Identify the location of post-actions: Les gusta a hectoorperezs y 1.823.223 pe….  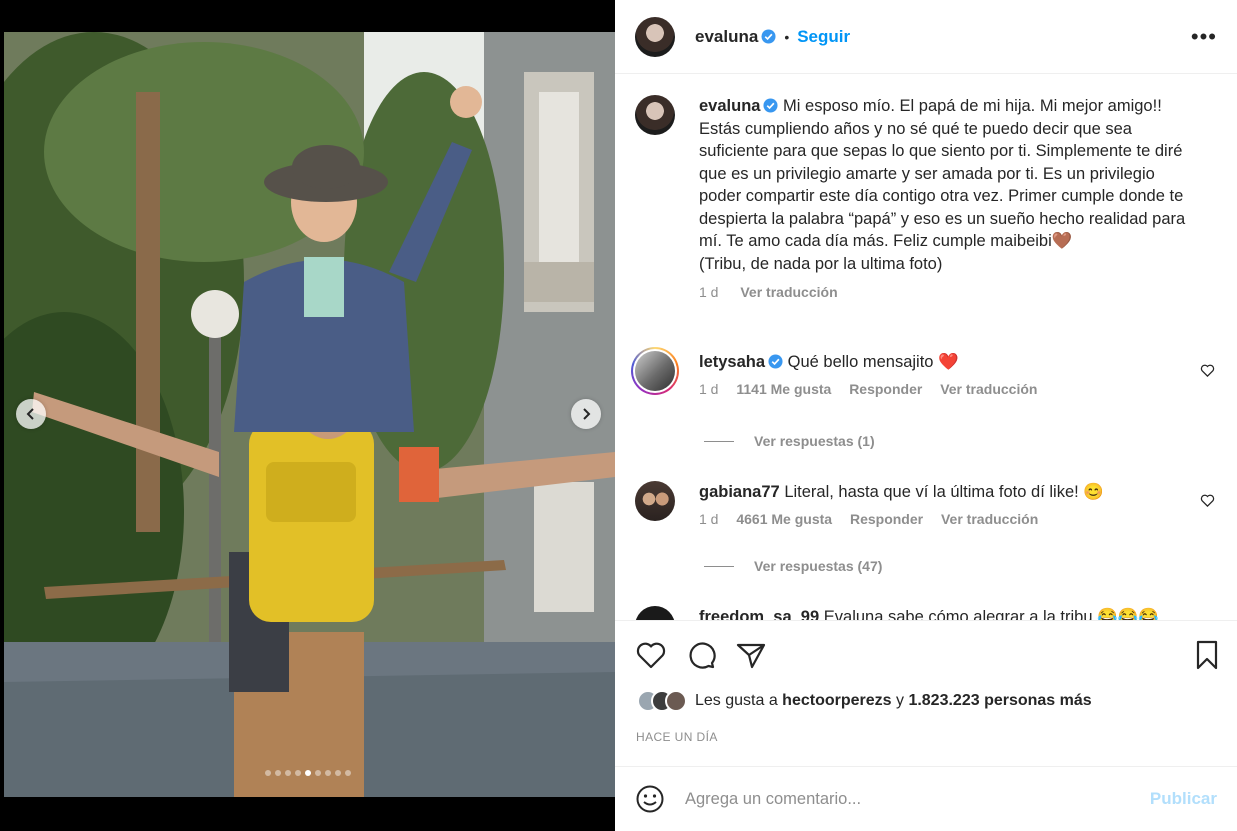
(926, 693).